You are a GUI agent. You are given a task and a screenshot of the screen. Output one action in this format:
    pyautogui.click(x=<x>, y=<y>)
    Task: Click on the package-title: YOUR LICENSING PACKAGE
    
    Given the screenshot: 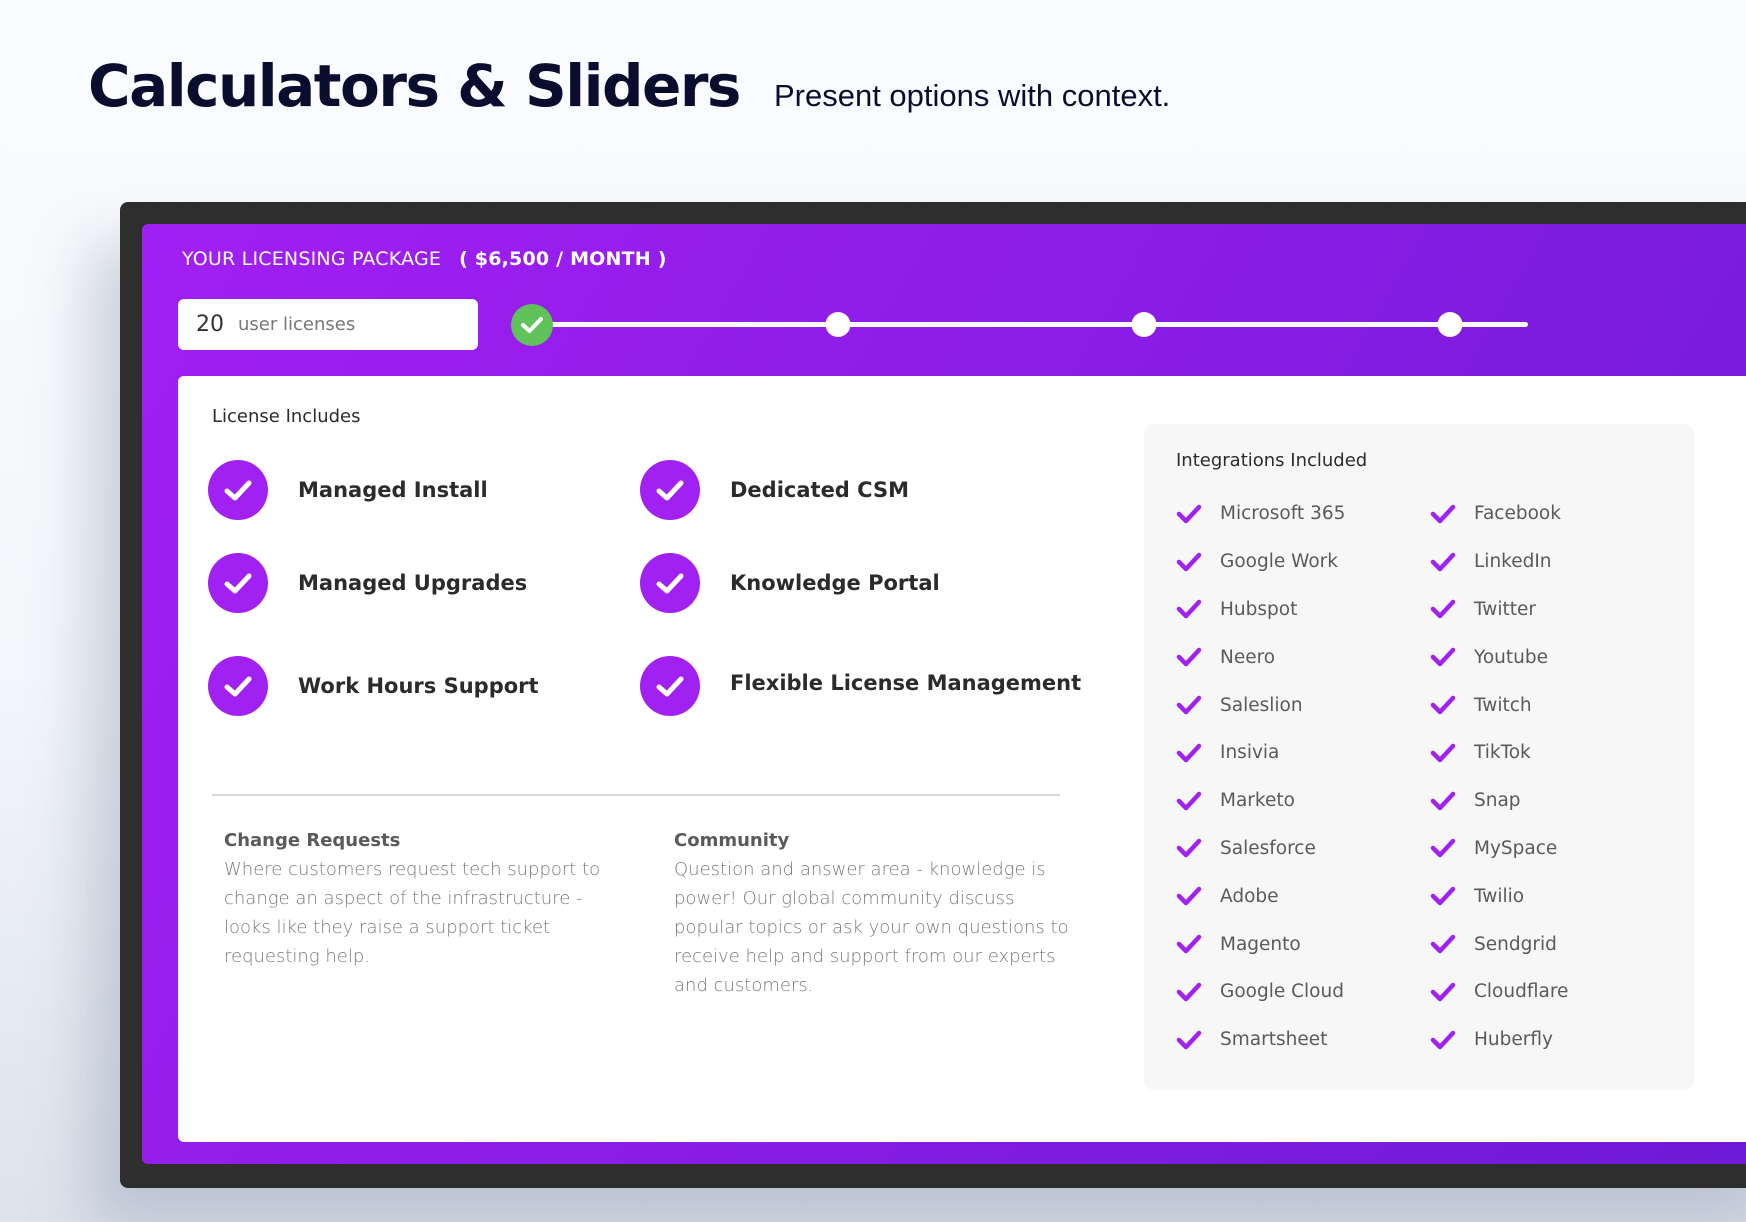 What is the action you would take?
    pyautogui.click(x=312, y=259)
    